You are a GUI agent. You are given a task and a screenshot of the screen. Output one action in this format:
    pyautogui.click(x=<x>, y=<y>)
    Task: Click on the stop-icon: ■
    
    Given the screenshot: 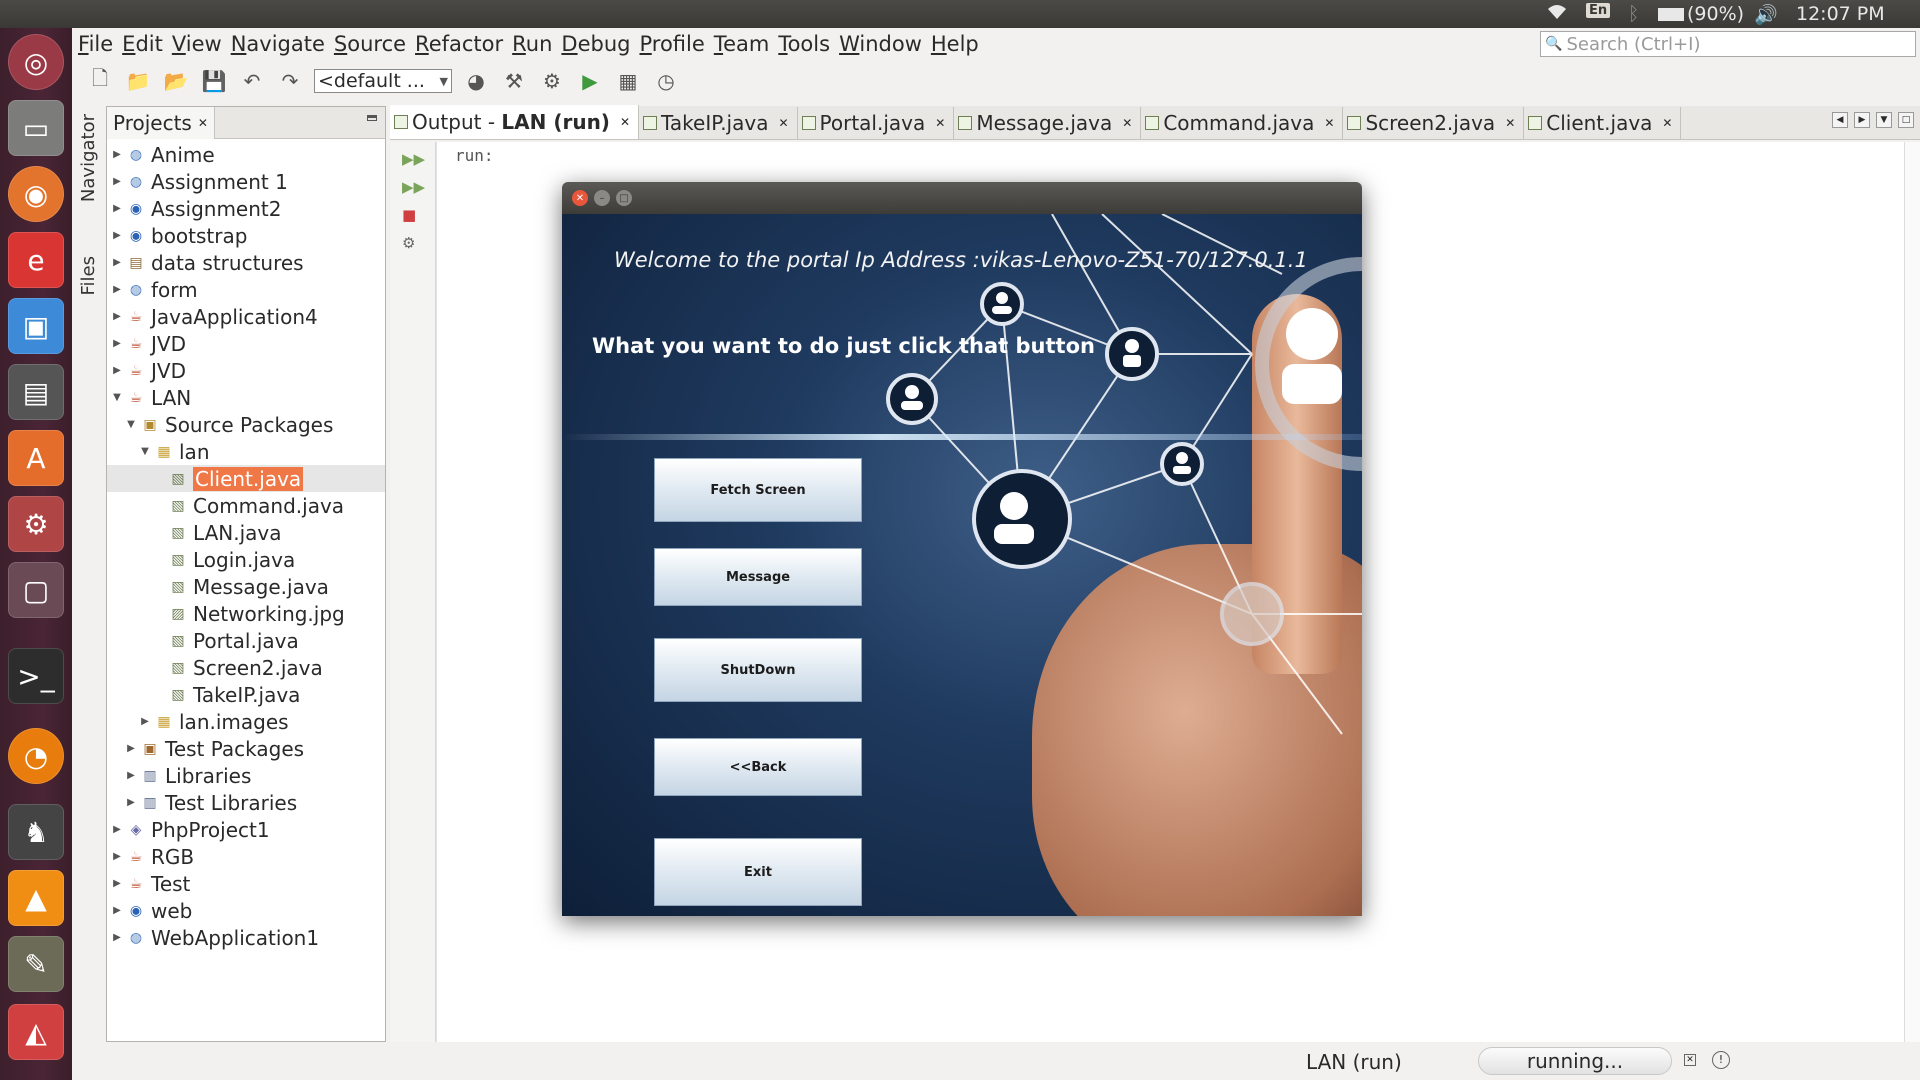 What is the action you would take?
    pyautogui.click(x=409, y=215)
    